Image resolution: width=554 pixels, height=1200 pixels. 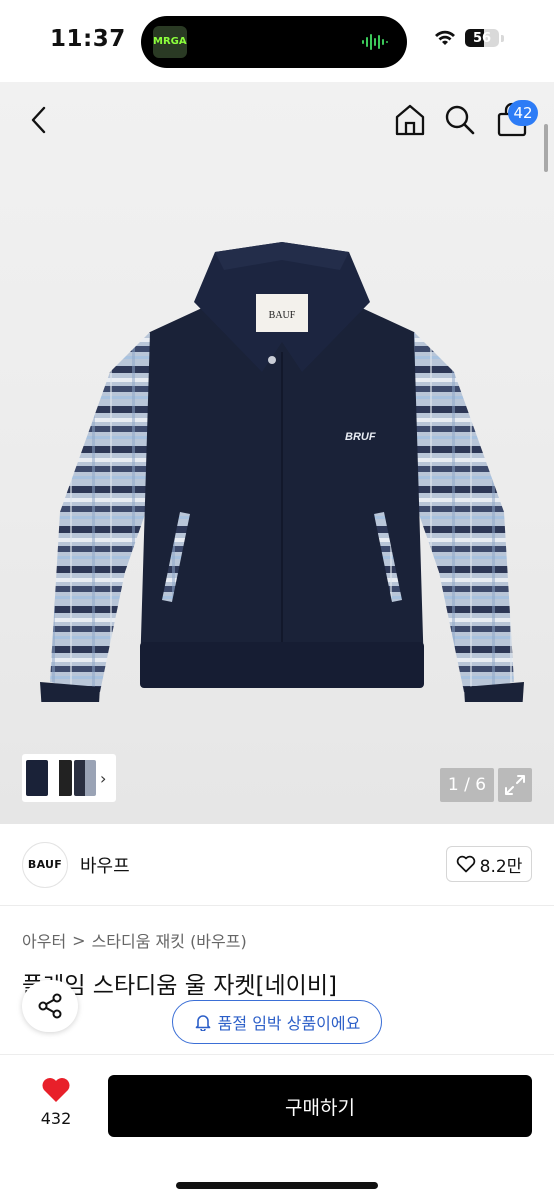 What do you see at coordinates (105, 865) in the screenshot?
I see `brand-name: 바우프` at bounding box center [105, 865].